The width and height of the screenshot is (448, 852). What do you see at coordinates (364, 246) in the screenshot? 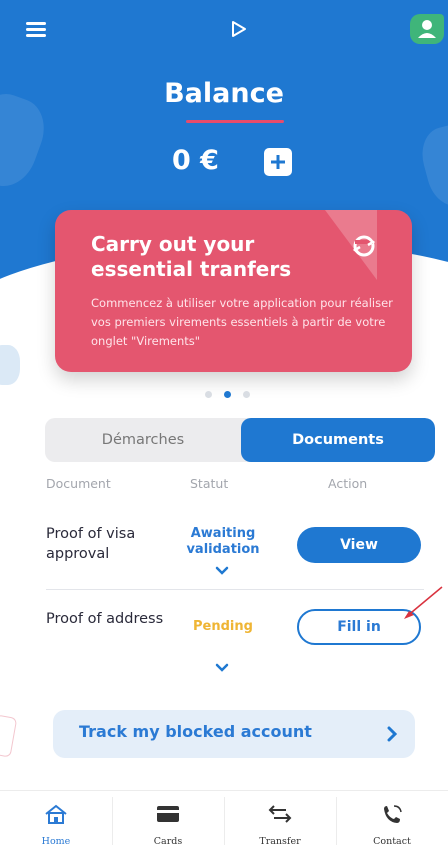
I see `transfer-cycle-icon` at bounding box center [364, 246].